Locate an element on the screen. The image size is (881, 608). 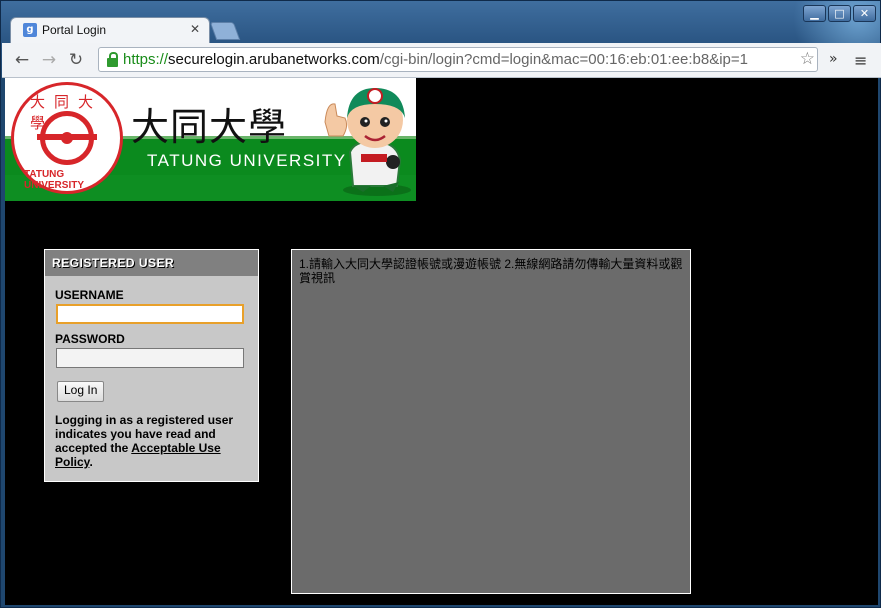
notice-text: 1.請輸入大同大學認證帳號或漫遊帳號 2.無線網路請勿傳輸大量資料或觀賞視訊 is located at coordinates (491, 271).